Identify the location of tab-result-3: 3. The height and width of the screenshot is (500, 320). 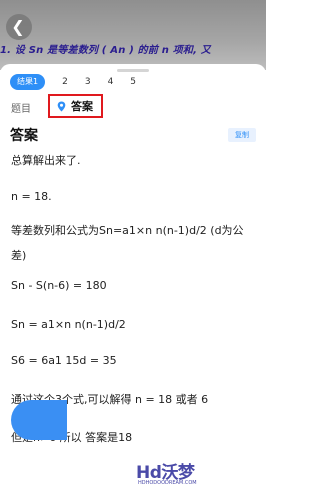
(88, 82).